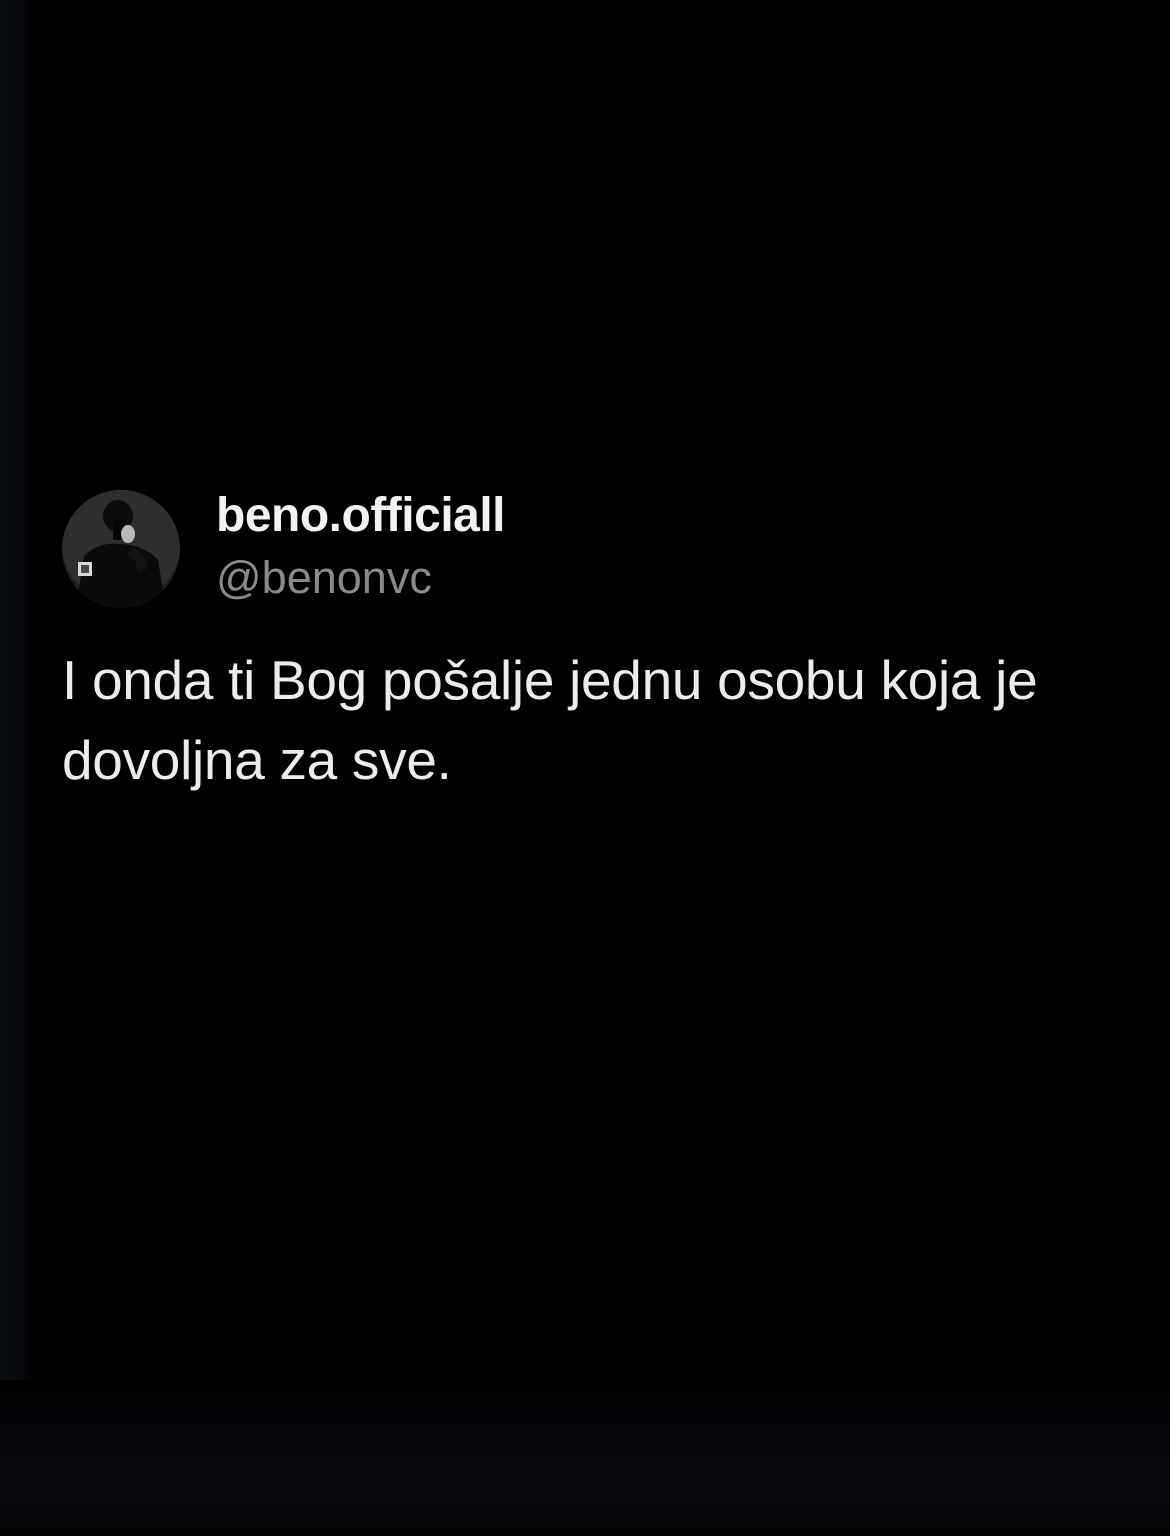  Describe the element at coordinates (18, 768) in the screenshot. I see `screen-left-edge` at that location.